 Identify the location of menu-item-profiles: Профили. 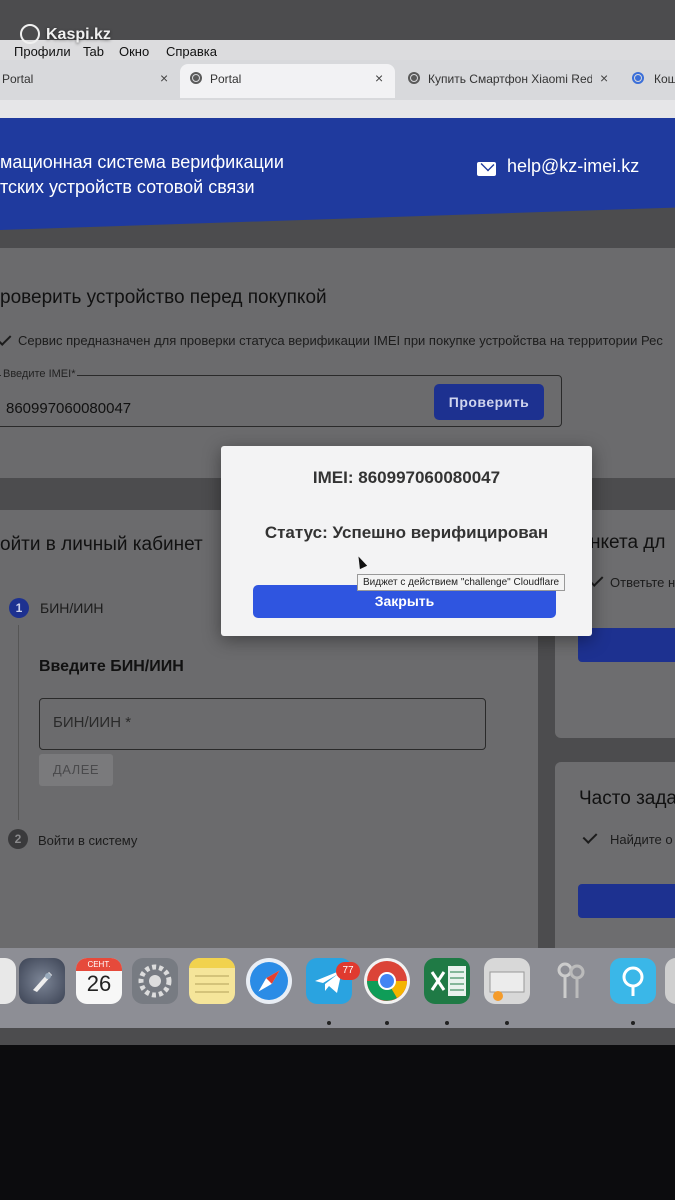
(42, 51).